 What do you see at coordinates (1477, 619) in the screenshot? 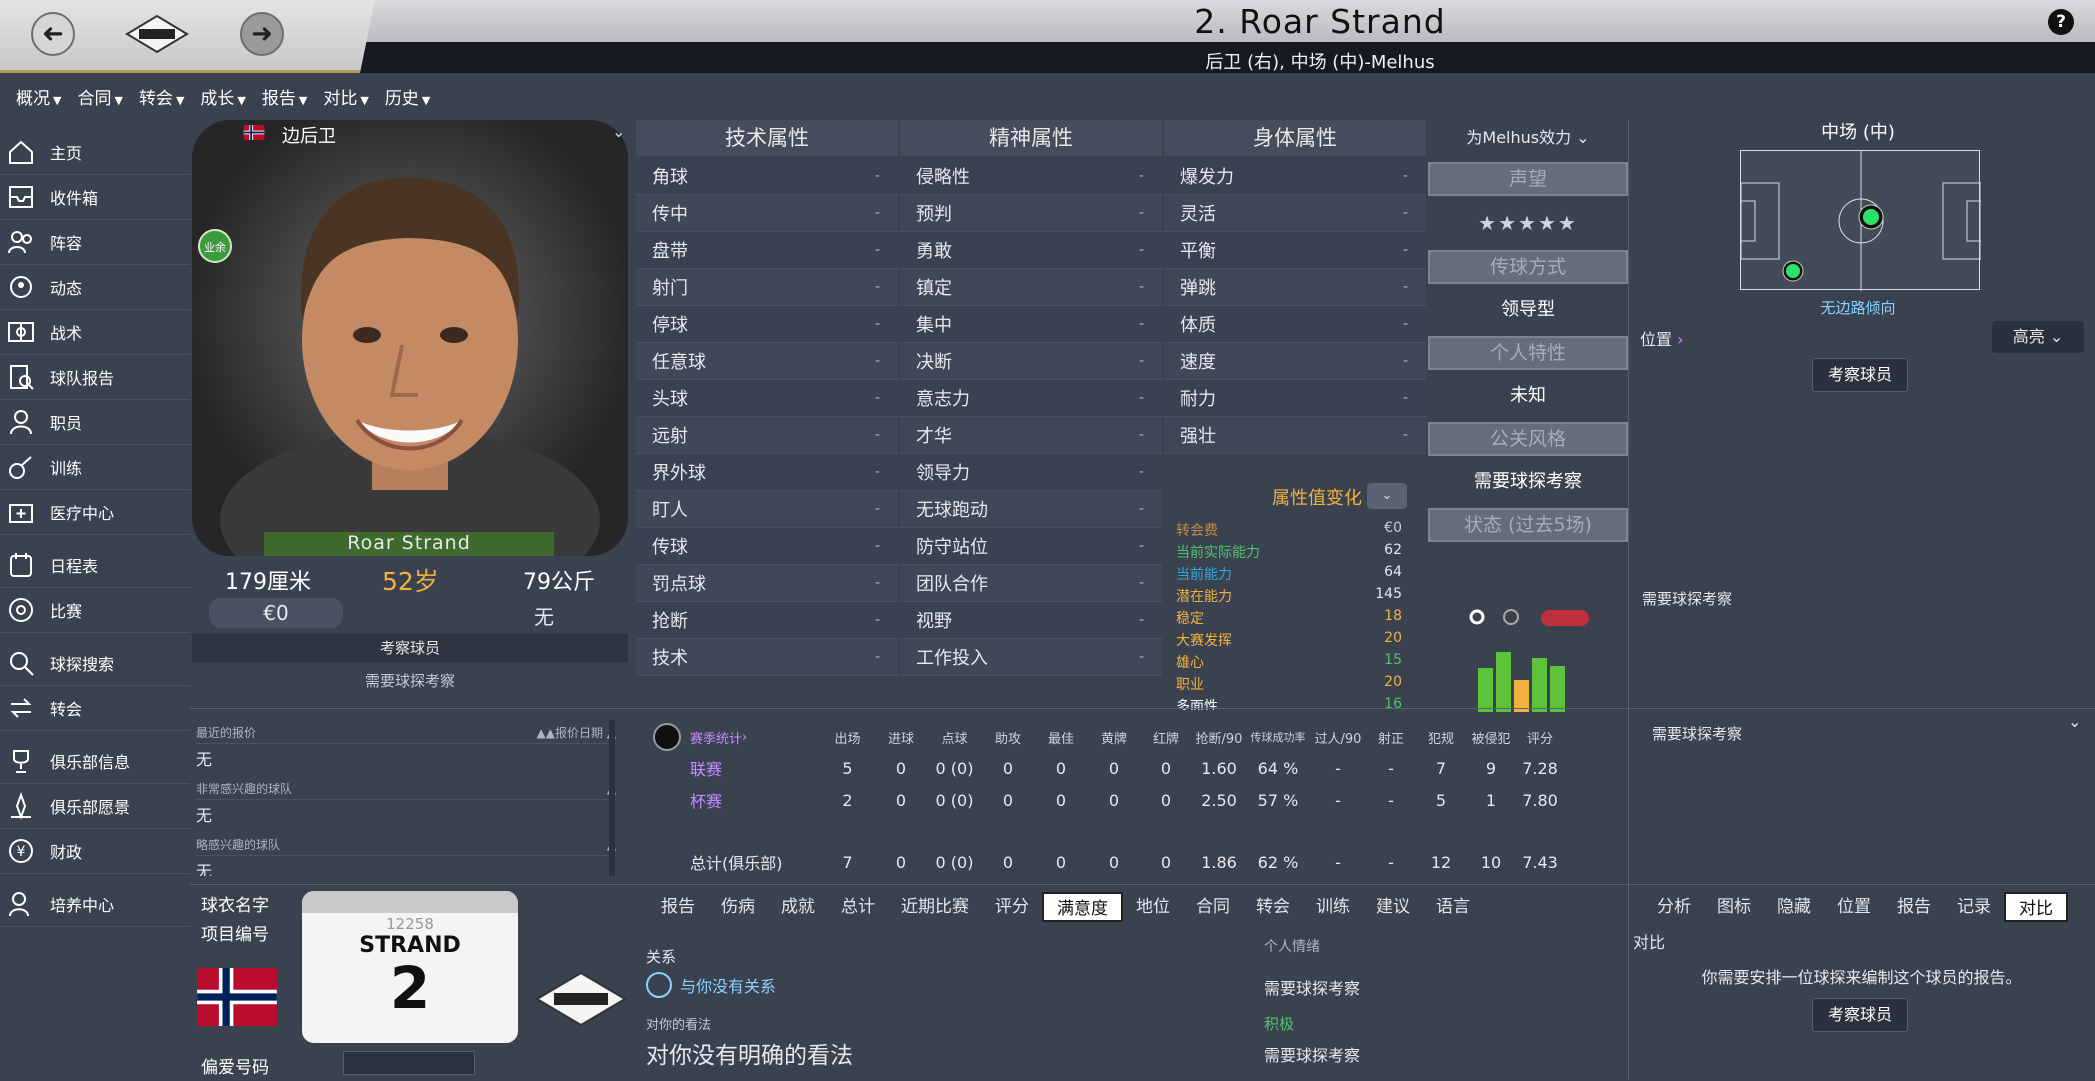
I see `settings-icon` at bounding box center [1477, 619].